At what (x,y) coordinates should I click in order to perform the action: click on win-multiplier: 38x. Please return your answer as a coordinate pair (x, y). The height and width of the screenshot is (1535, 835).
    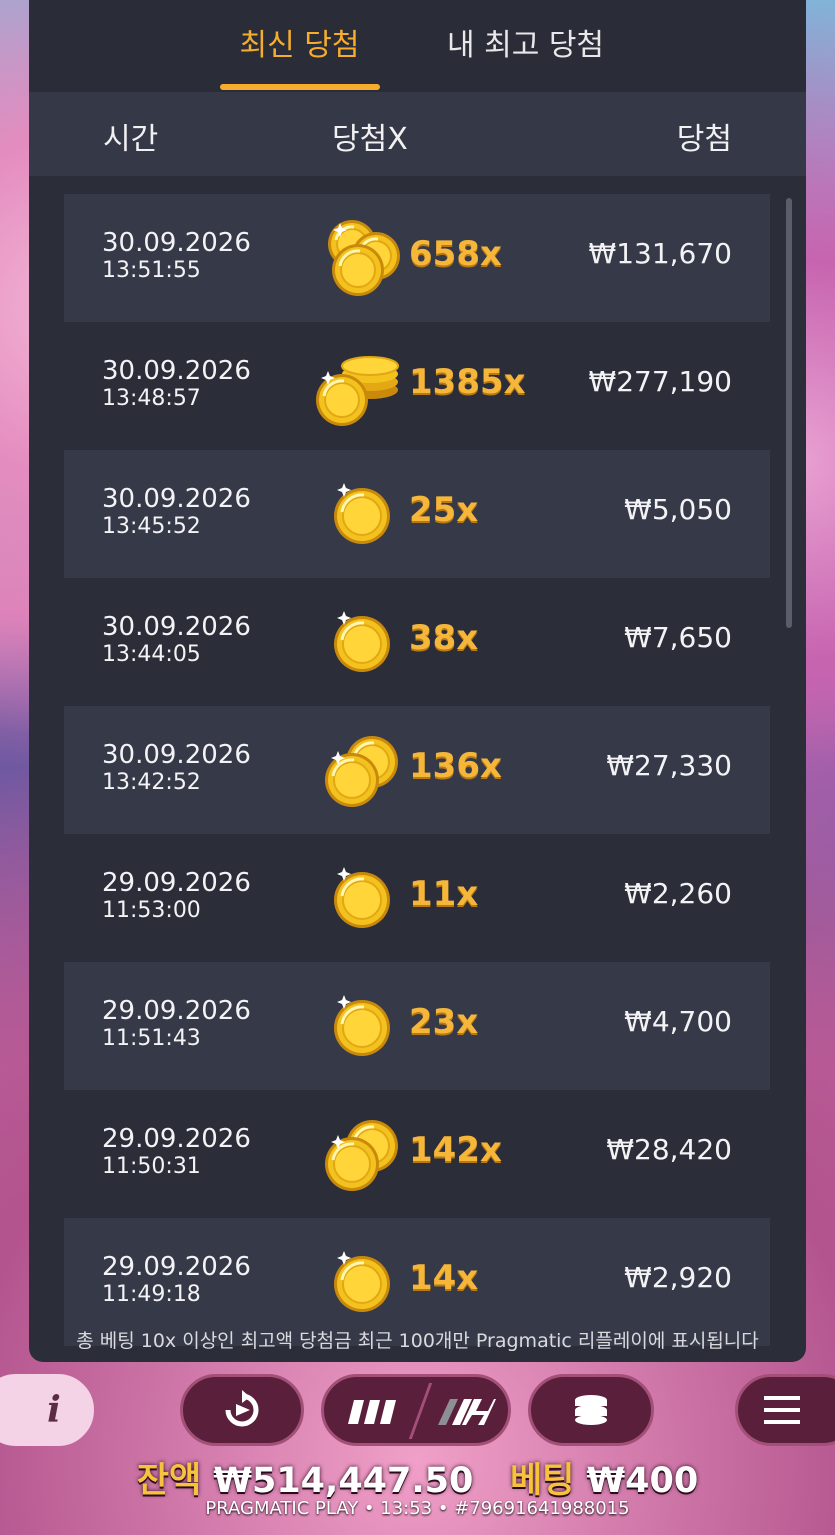
    Looking at the image, I should click on (444, 638).